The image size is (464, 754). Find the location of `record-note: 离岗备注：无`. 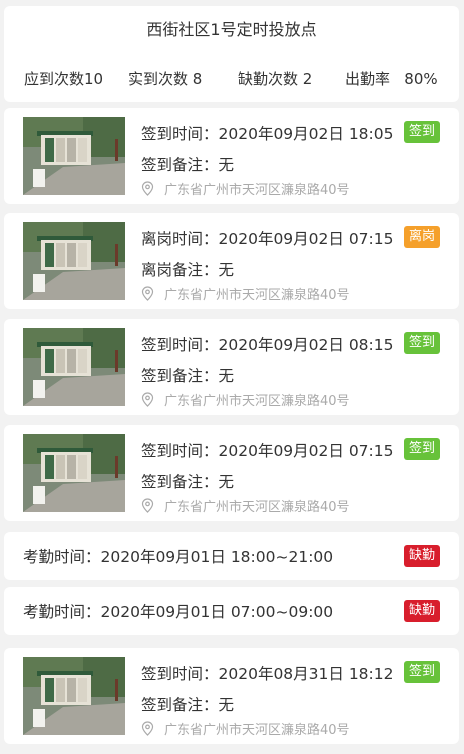

record-note: 离岗备注：无 is located at coordinates (188, 270).